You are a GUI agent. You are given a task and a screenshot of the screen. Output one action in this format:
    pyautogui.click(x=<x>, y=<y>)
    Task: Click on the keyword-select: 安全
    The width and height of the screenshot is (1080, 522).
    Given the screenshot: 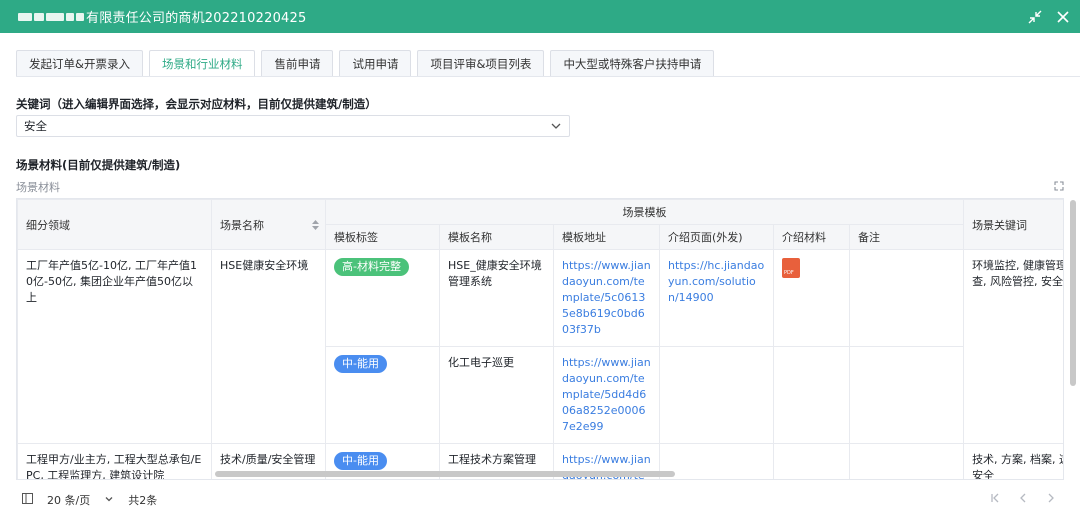 What is the action you would take?
    pyautogui.click(x=293, y=126)
    